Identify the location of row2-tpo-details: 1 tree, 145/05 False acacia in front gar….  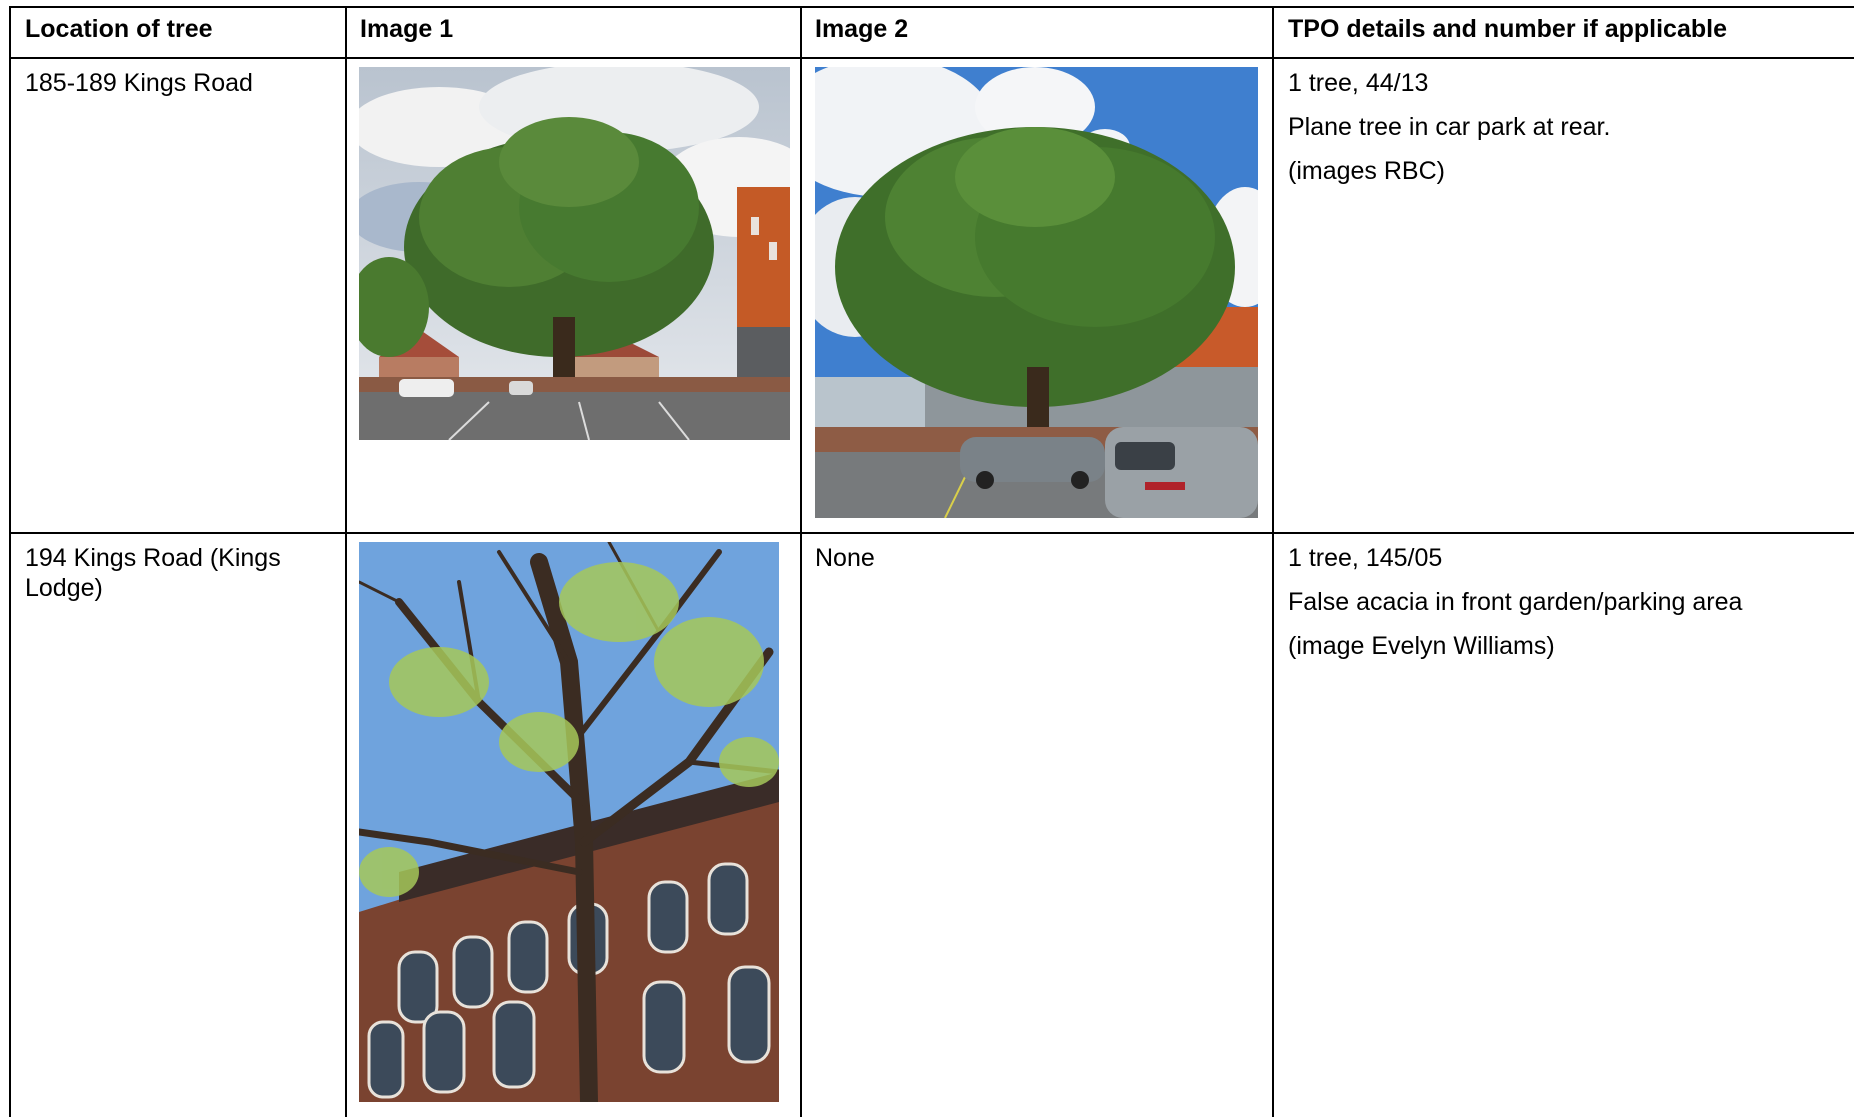
(1558, 609).